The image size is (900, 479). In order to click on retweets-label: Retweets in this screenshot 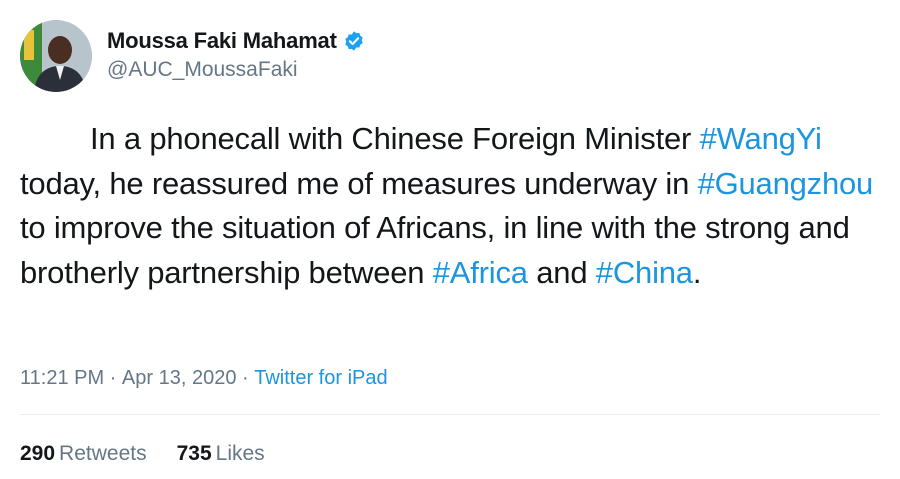, I will do `click(103, 453)`.